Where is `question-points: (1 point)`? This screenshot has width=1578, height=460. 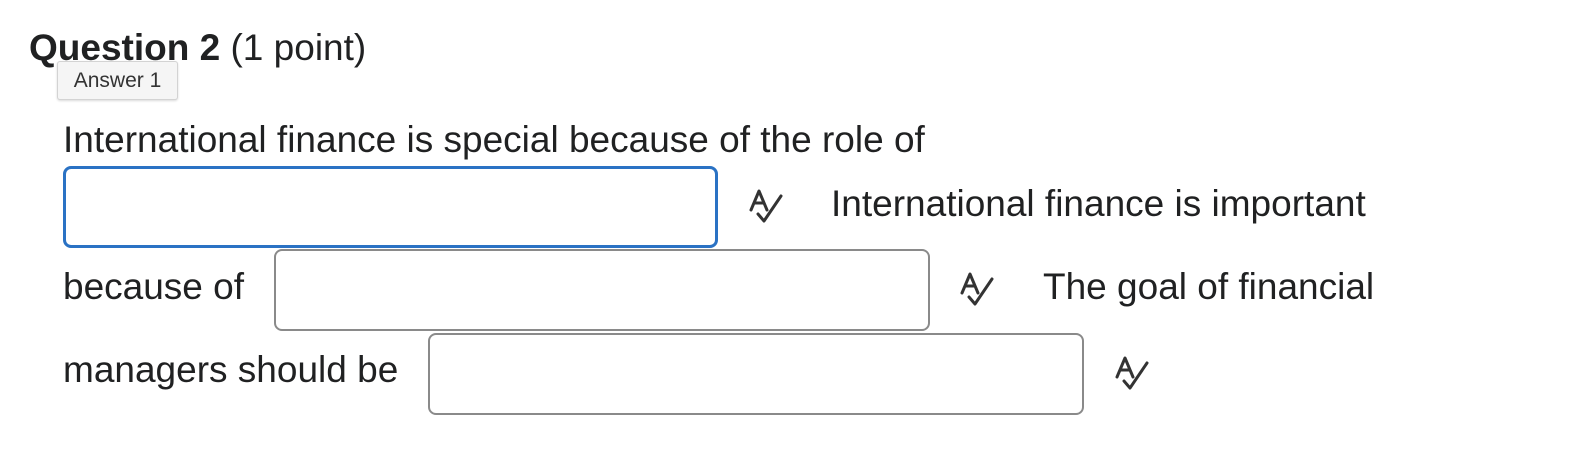
question-points: (1 point) is located at coordinates (298, 47).